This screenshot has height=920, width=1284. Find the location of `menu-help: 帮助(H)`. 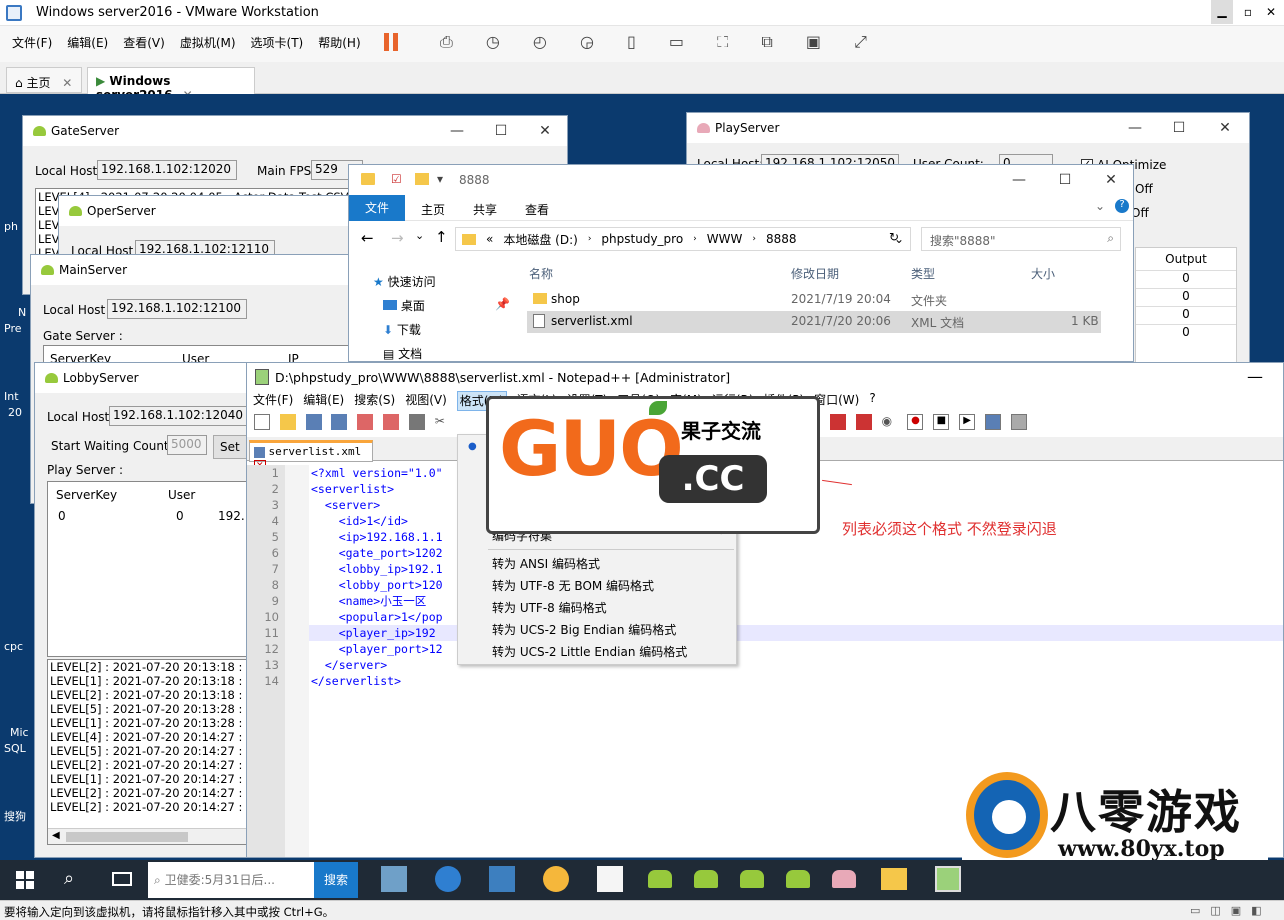

menu-help: 帮助(H) is located at coordinates (339, 42).